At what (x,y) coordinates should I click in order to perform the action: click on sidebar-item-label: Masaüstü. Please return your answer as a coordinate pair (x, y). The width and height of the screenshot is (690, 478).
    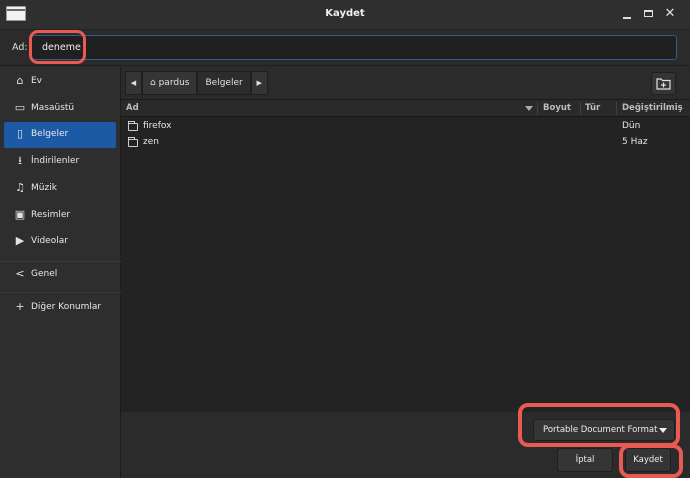
    Looking at the image, I should click on (53, 108).